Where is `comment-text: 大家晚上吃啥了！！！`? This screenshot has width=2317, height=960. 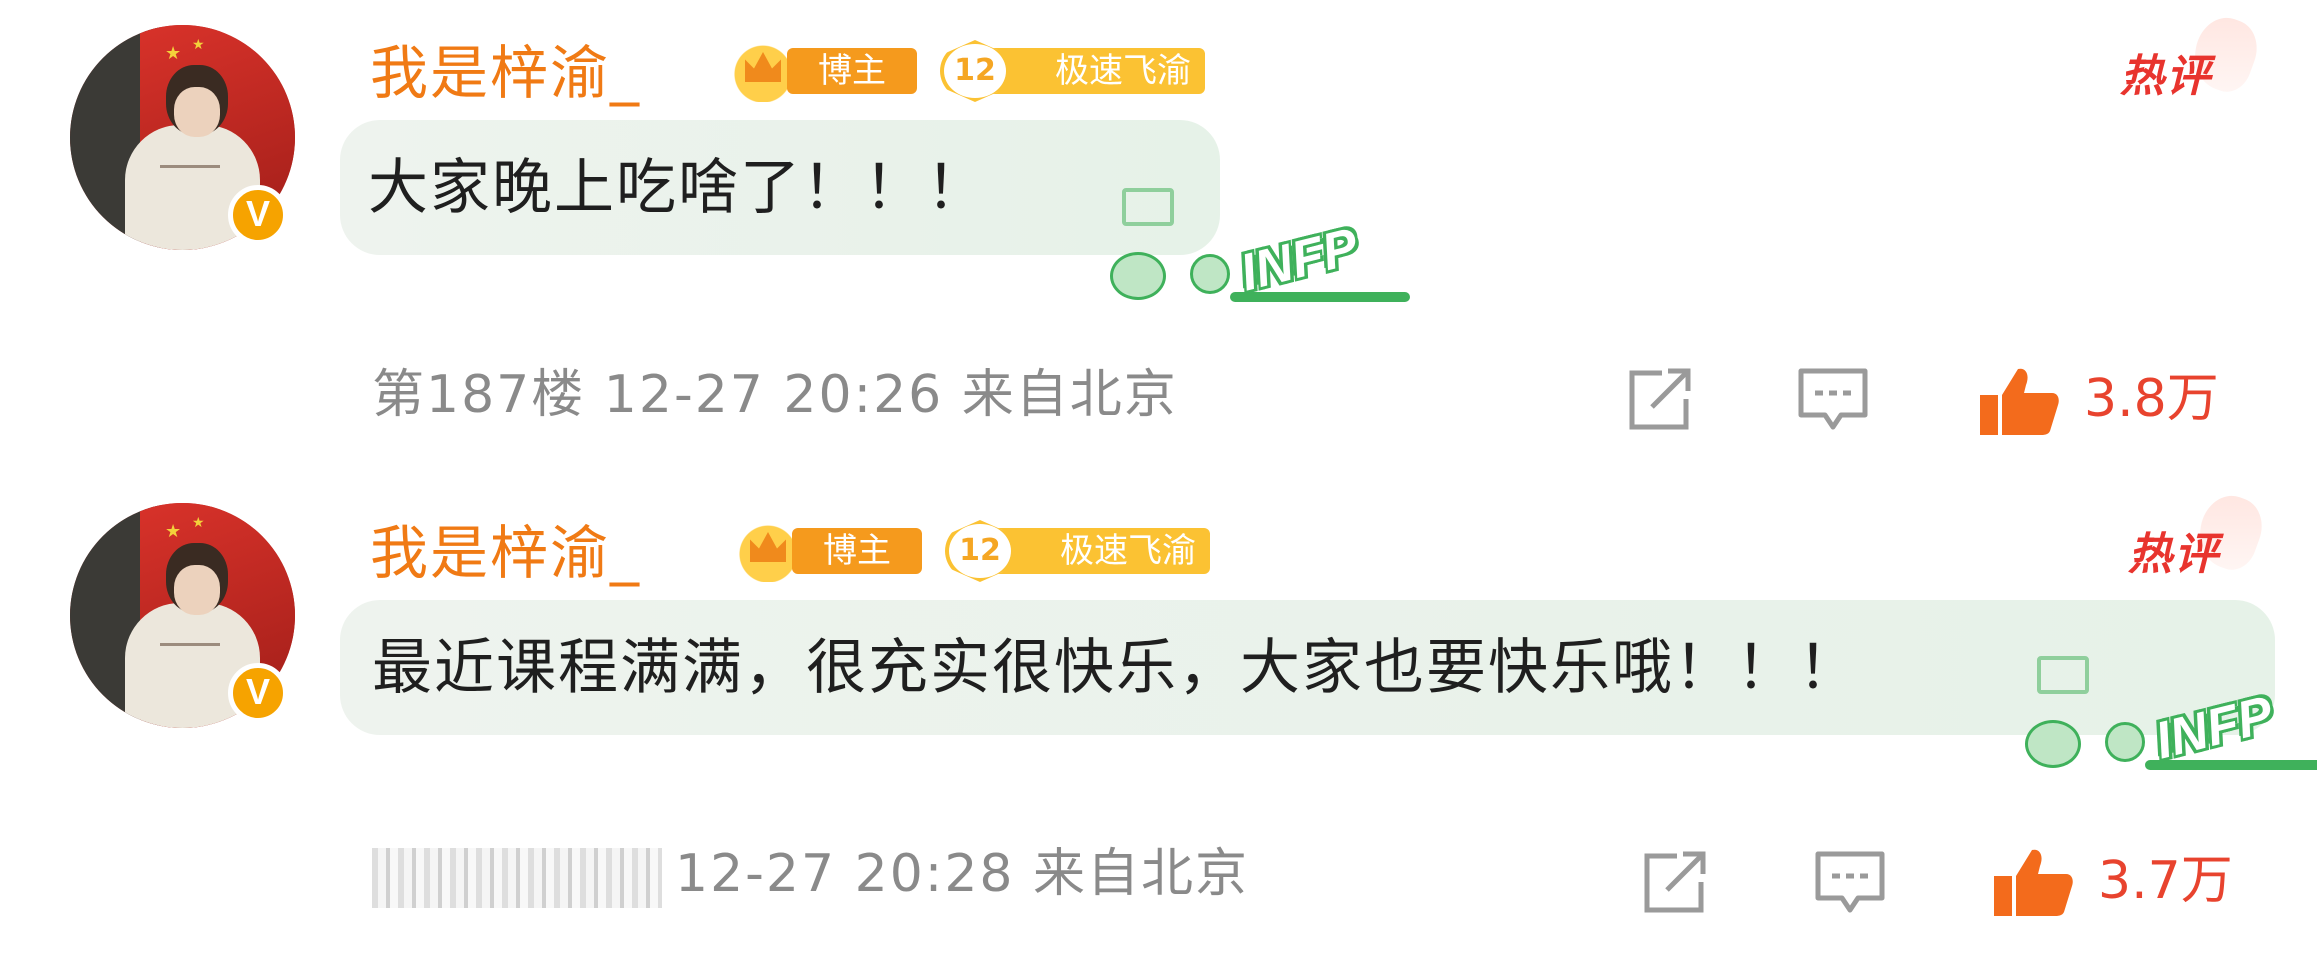 comment-text: 大家晚上吃啥了！！！ is located at coordinates (678, 188).